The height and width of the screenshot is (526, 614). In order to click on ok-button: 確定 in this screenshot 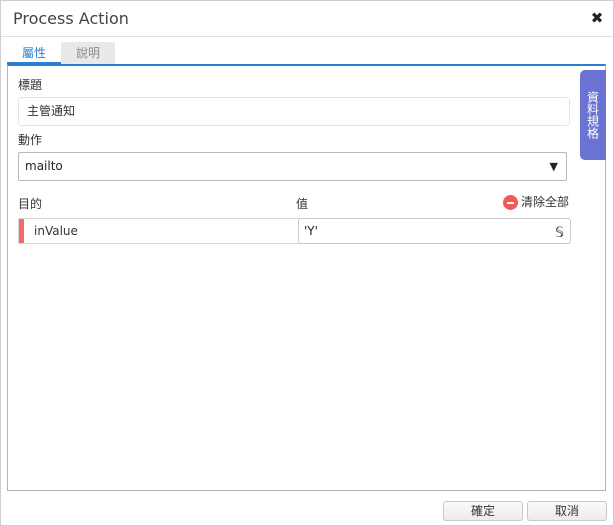, I will do `click(483, 511)`.